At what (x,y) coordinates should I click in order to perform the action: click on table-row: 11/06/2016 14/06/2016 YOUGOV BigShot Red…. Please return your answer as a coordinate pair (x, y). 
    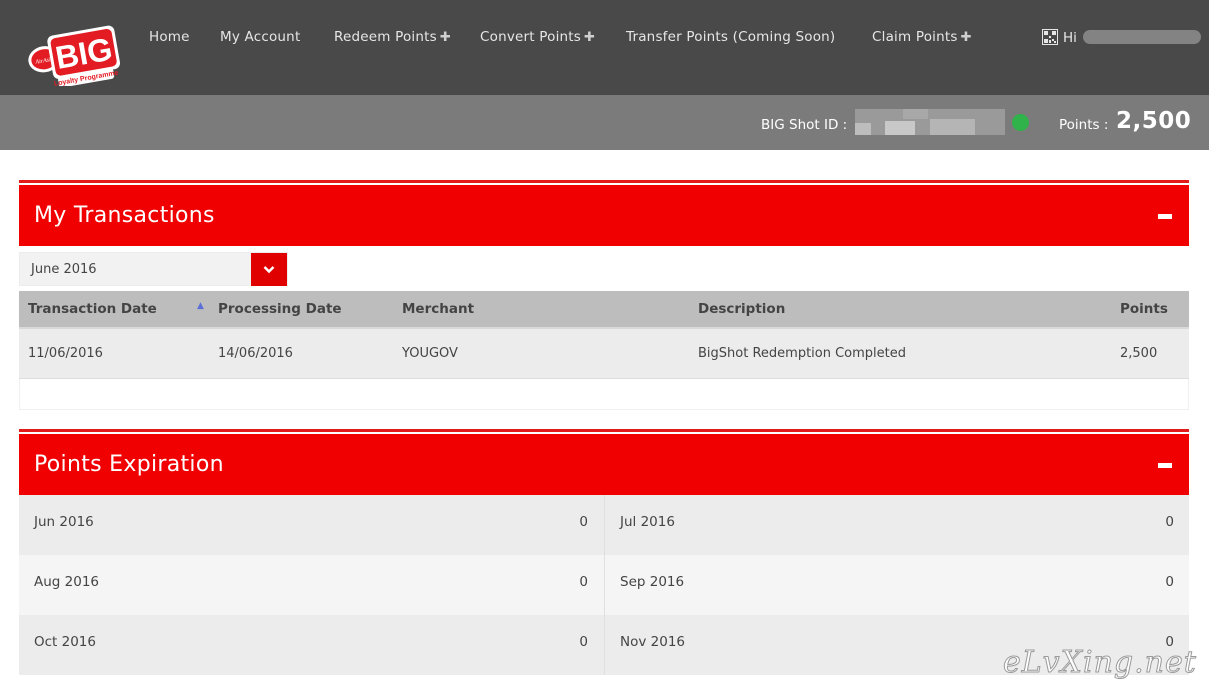
    Looking at the image, I should click on (604, 354).